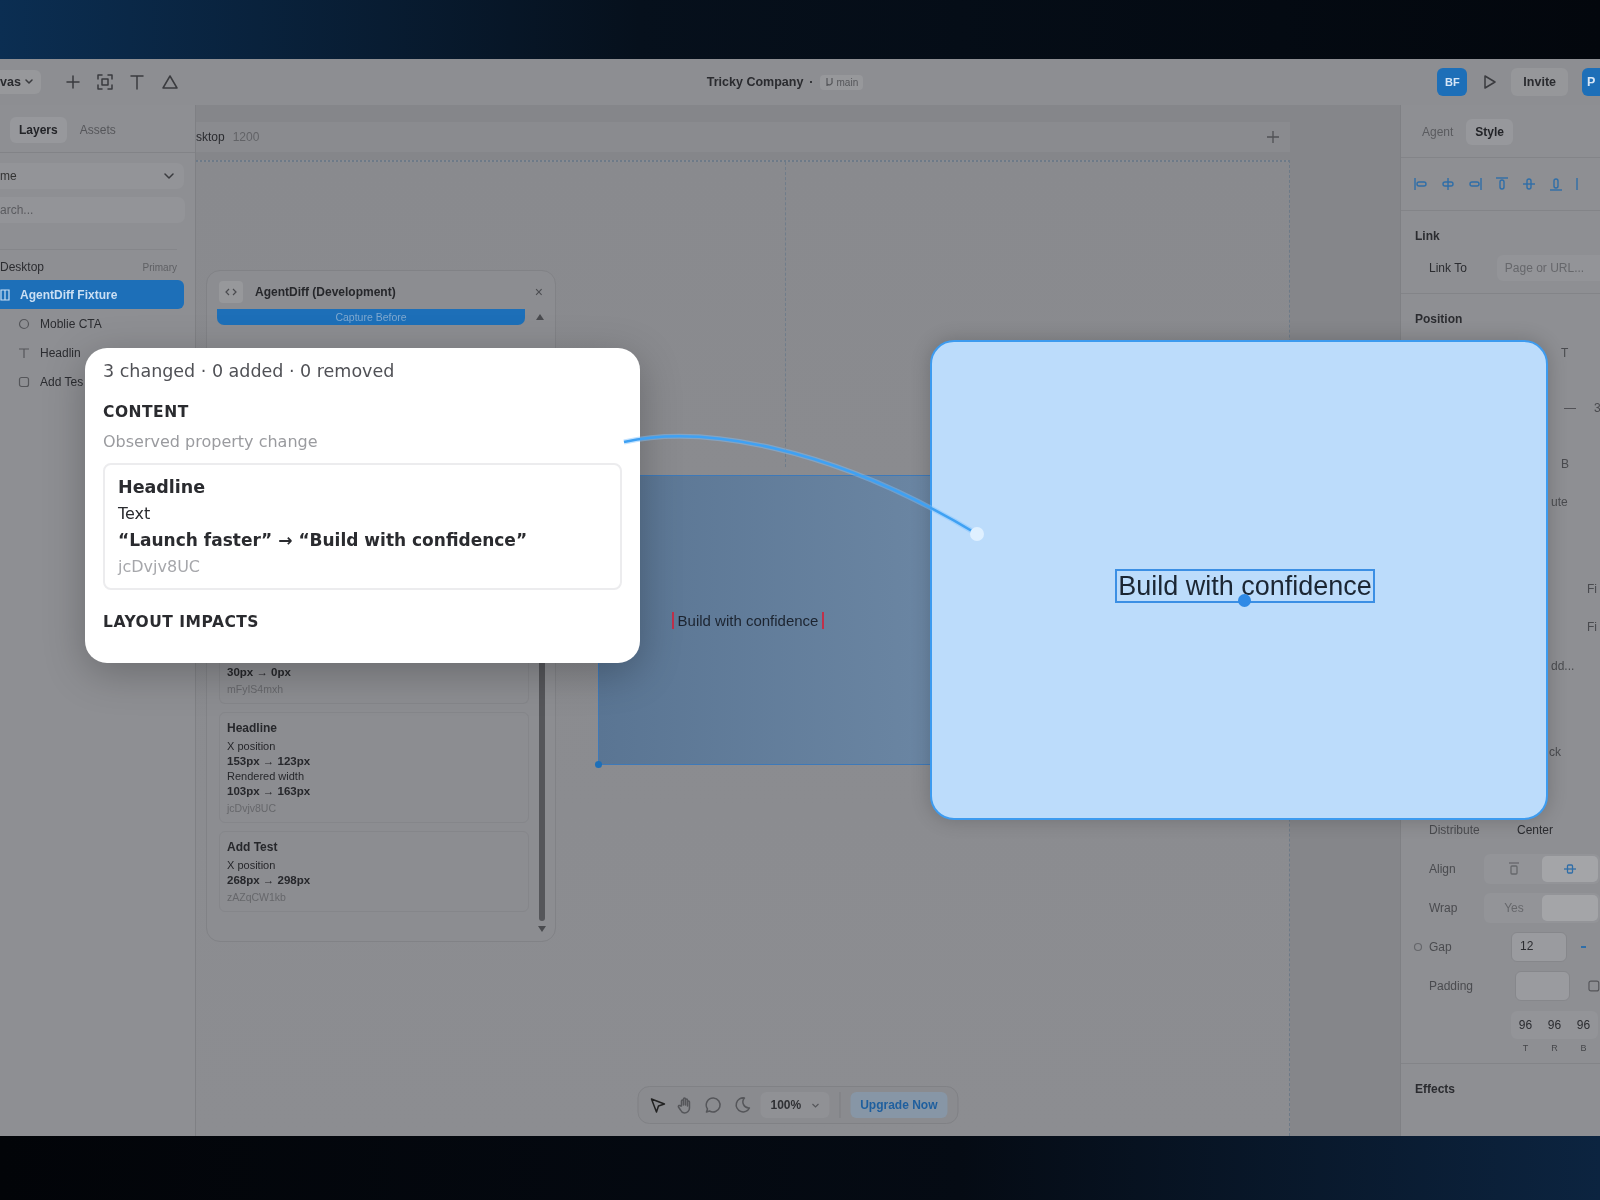 Image resolution: width=1600 pixels, height=1200 pixels. What do you see at coordinates (146, 412) in the screenshot?
I see `section-heading: CONTENT` at bounding box center [146, 412].